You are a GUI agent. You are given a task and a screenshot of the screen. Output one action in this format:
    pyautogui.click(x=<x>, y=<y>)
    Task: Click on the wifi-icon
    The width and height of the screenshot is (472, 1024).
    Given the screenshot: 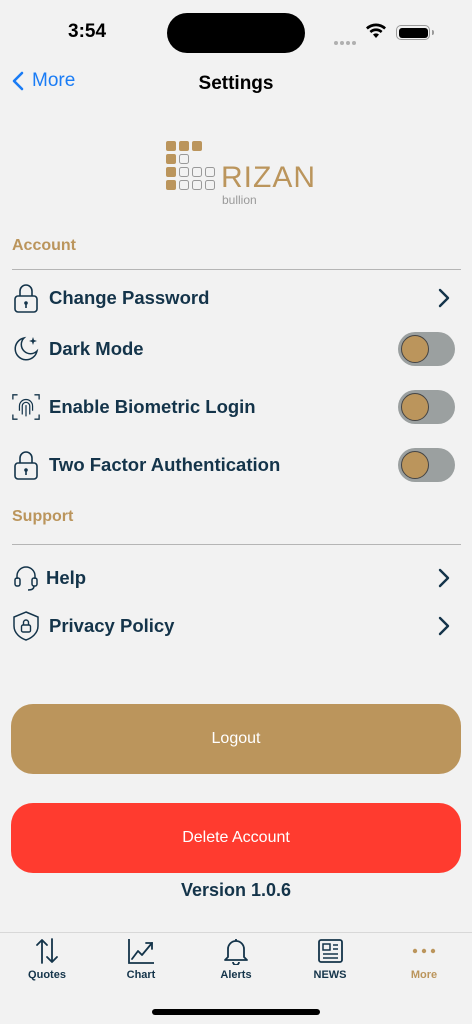 What is the action you would take?
    pyautogui.click(x=376, y=33)
    